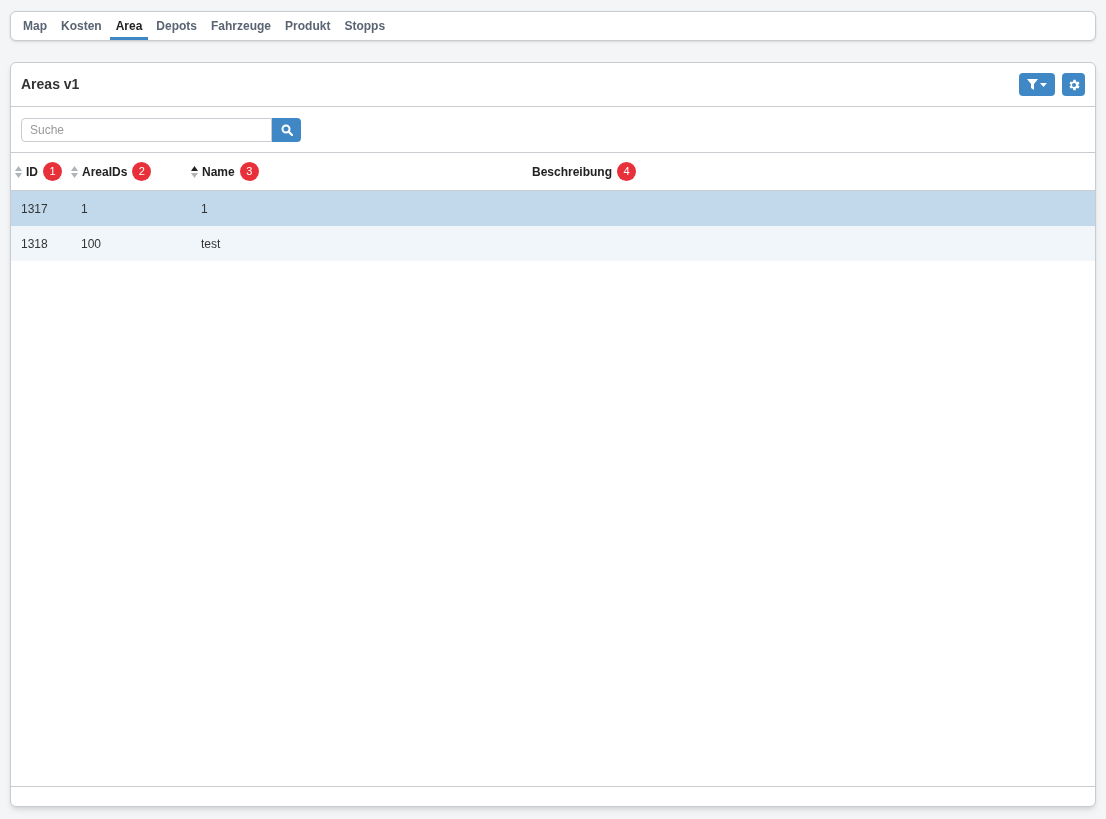 The width and height of the screenshot is (1106, 819). I want to click on number-badge: 2, so click(142, 171).